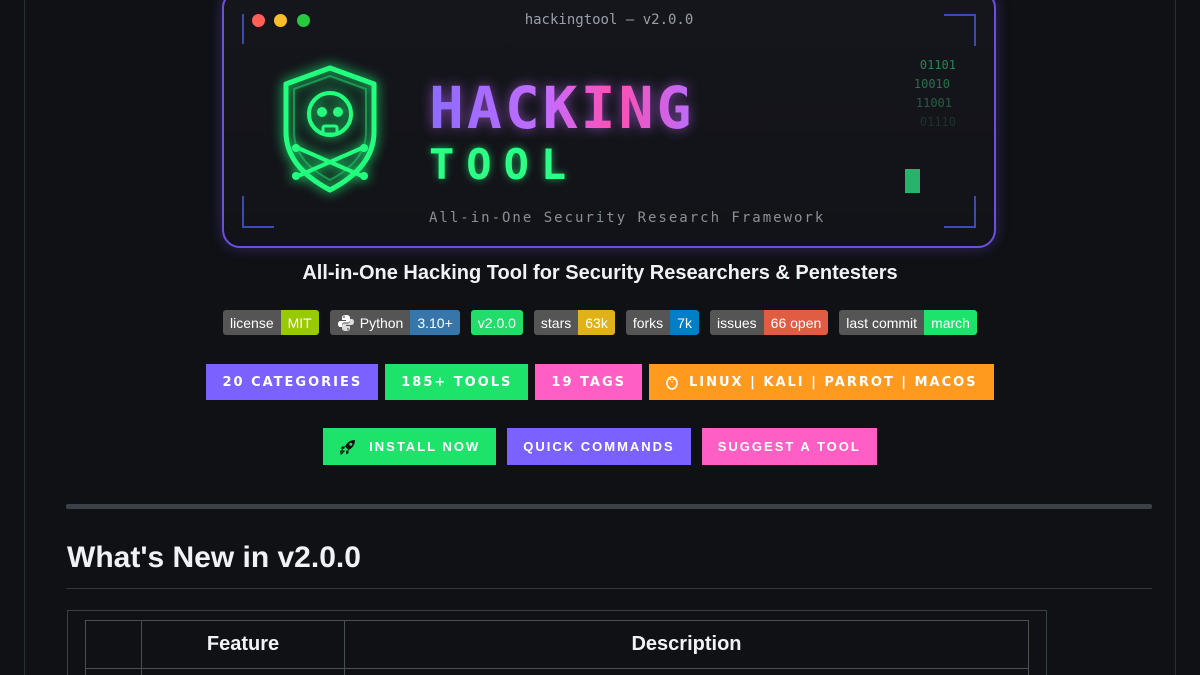 The image size is (1200, 675). I want to click on quick-commands-button: QUICK COMMANDS, so click(599, 446).